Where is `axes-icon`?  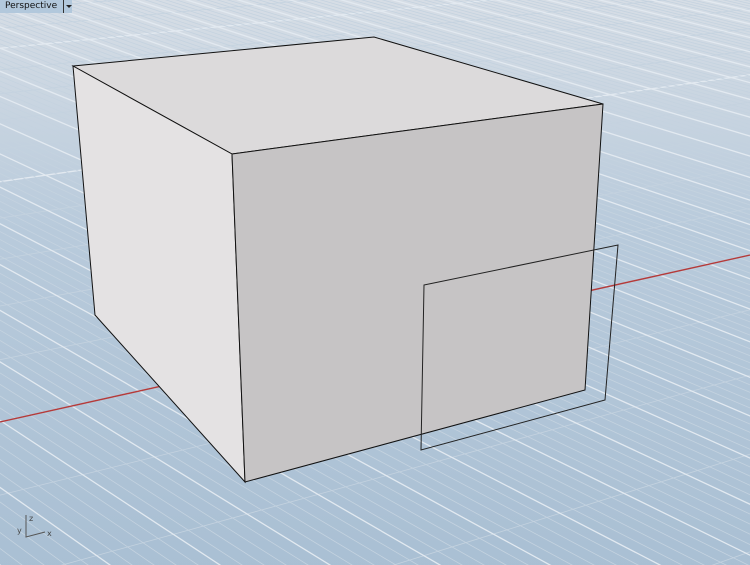
axes-icon is located at coordinates (36, 526).